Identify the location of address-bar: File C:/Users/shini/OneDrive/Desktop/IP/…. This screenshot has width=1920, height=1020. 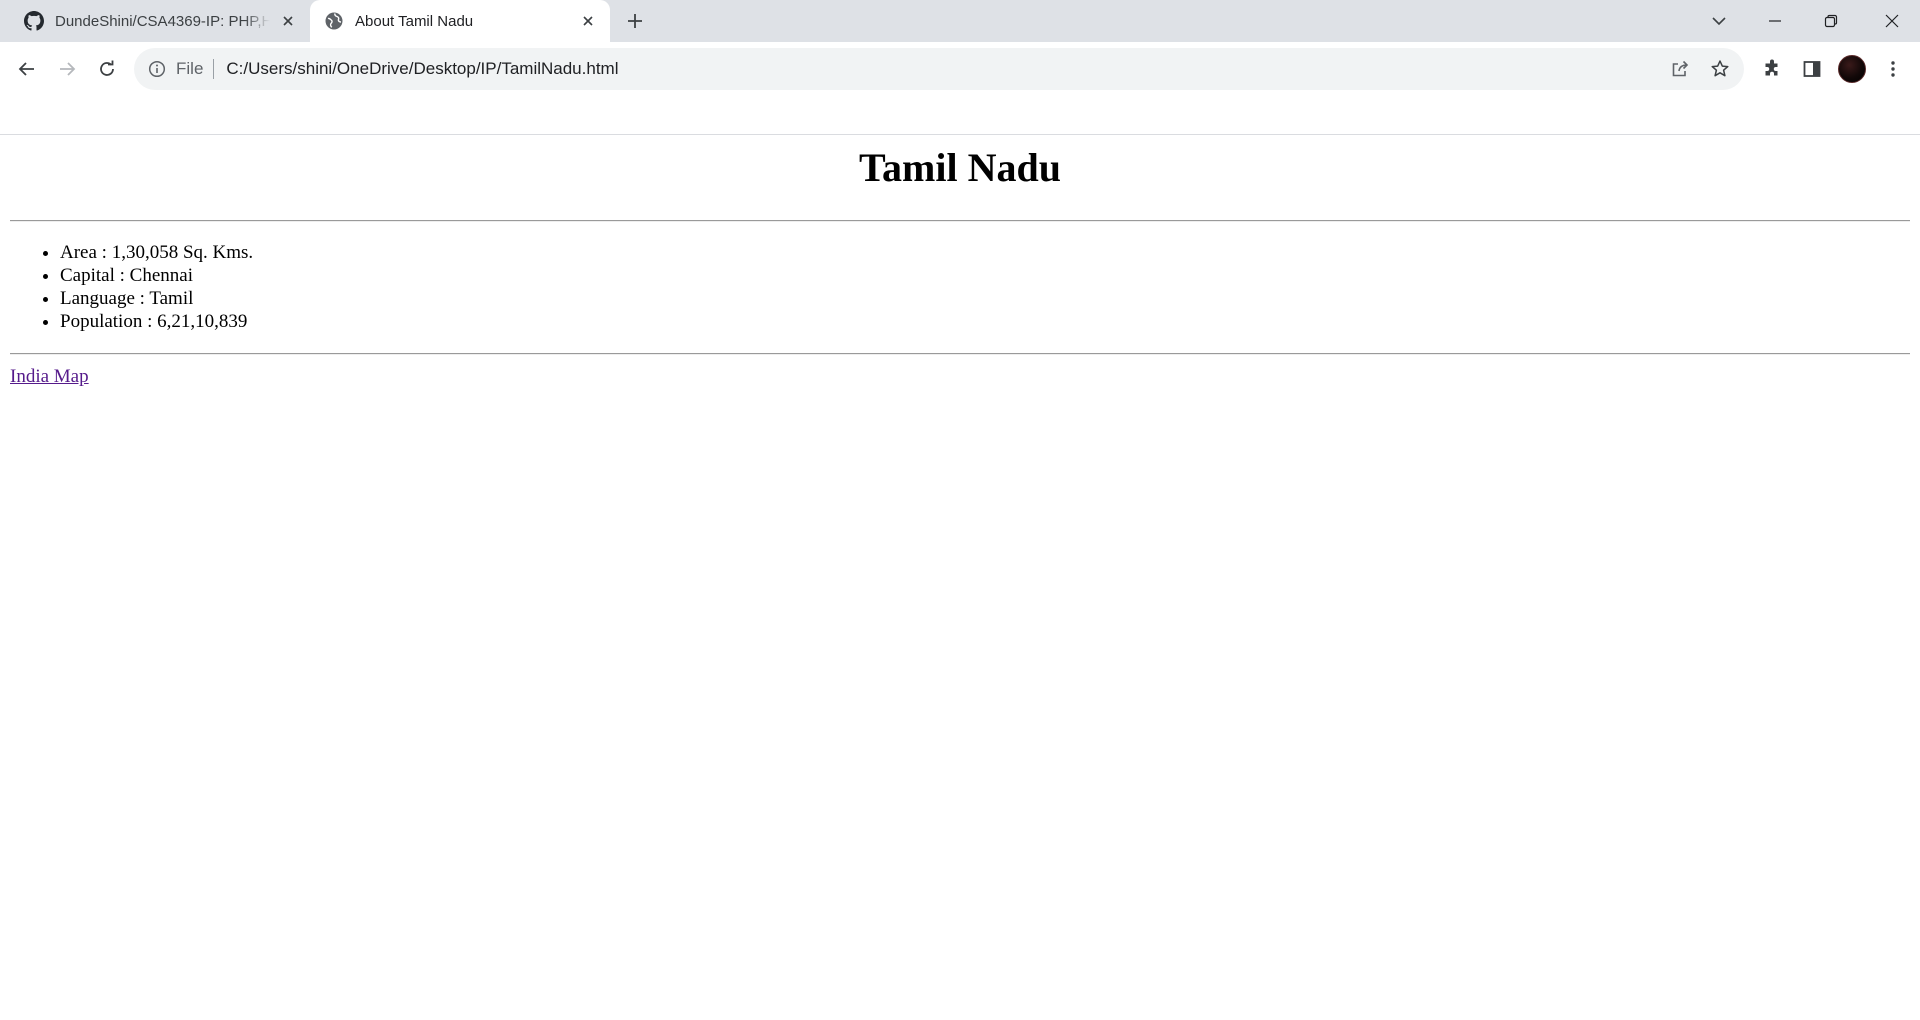
(939, 69).